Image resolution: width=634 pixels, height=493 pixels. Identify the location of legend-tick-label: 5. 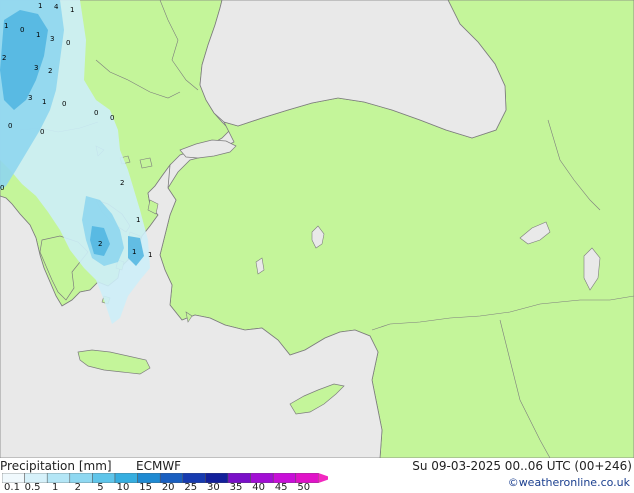
(100, 487).